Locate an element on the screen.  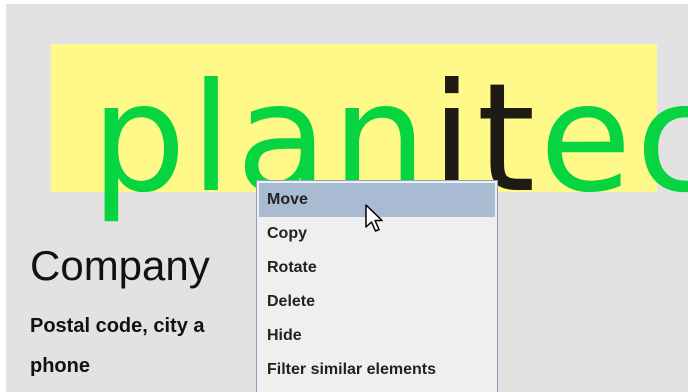
address-text: Postal code, city a is located at coordinates (117, 326).